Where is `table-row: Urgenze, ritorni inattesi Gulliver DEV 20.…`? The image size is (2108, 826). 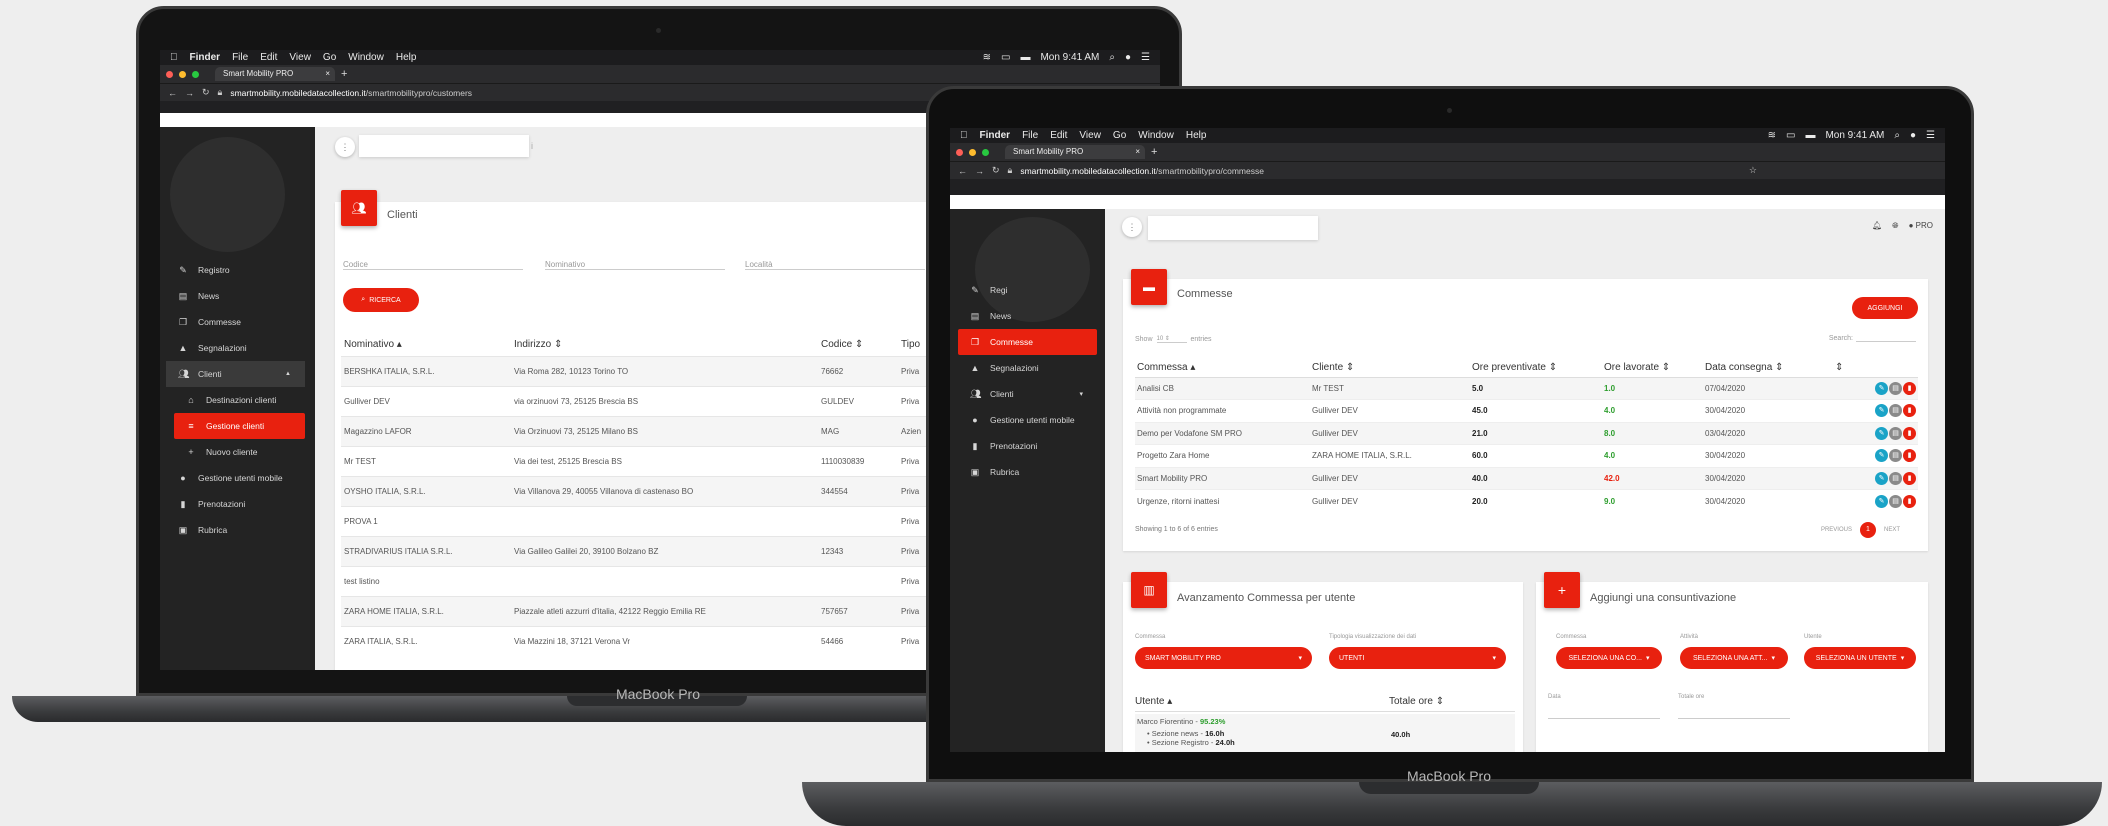 table-row: Urgenze, ritorni inattesi Gulliver DEV 20.… is located at coordinates (1526, 500).